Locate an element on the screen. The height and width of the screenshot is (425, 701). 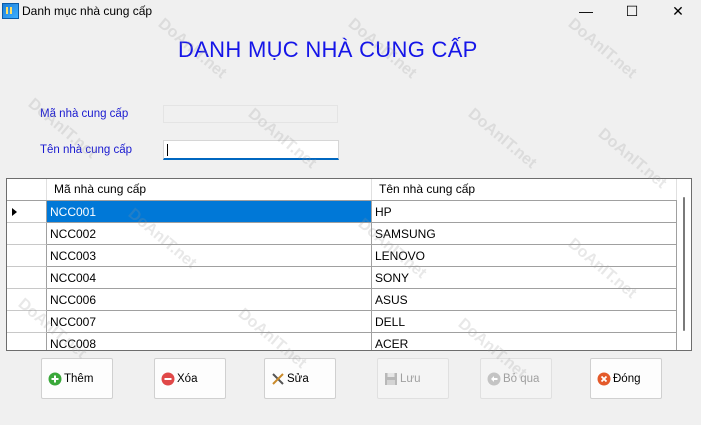
delete-icon is located at coordinates (168, 379).